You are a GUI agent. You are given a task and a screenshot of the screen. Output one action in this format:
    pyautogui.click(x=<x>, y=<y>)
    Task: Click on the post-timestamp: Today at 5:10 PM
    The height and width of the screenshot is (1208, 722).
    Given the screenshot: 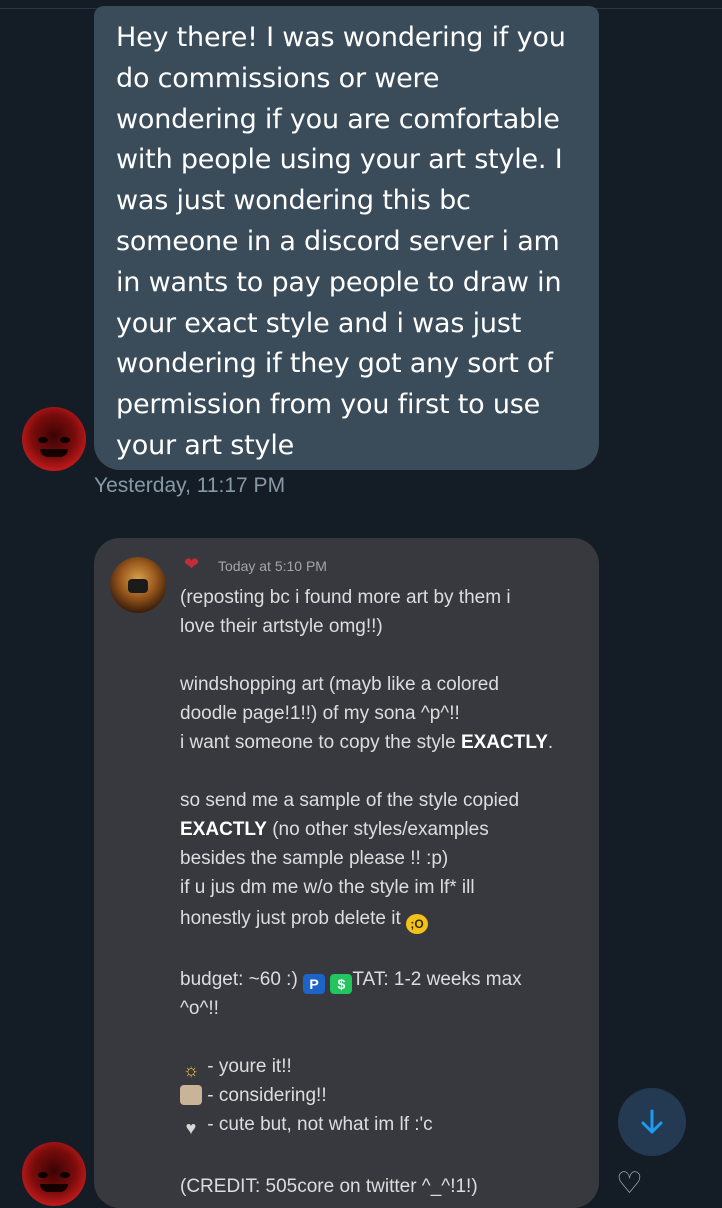 What is the action you would take?
    pyautogui.click(x=272, y=566)
    